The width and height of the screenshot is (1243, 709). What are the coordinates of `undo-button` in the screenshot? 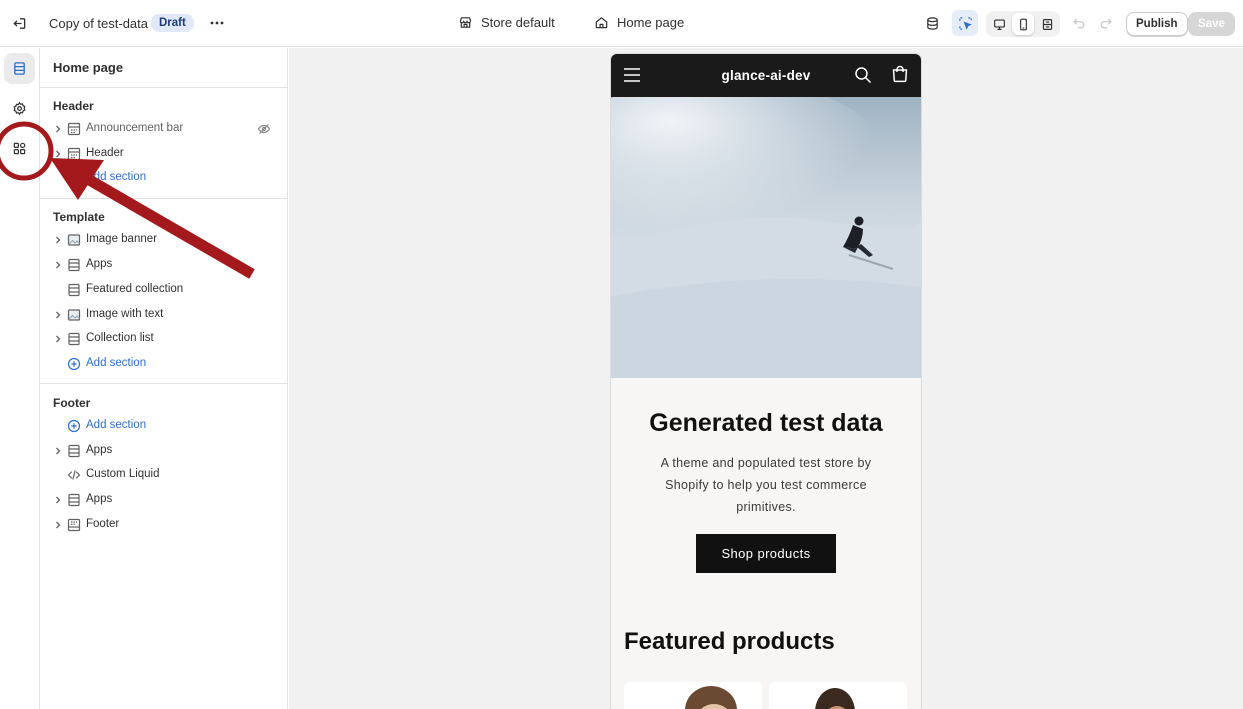 It's located at (1079, 23).